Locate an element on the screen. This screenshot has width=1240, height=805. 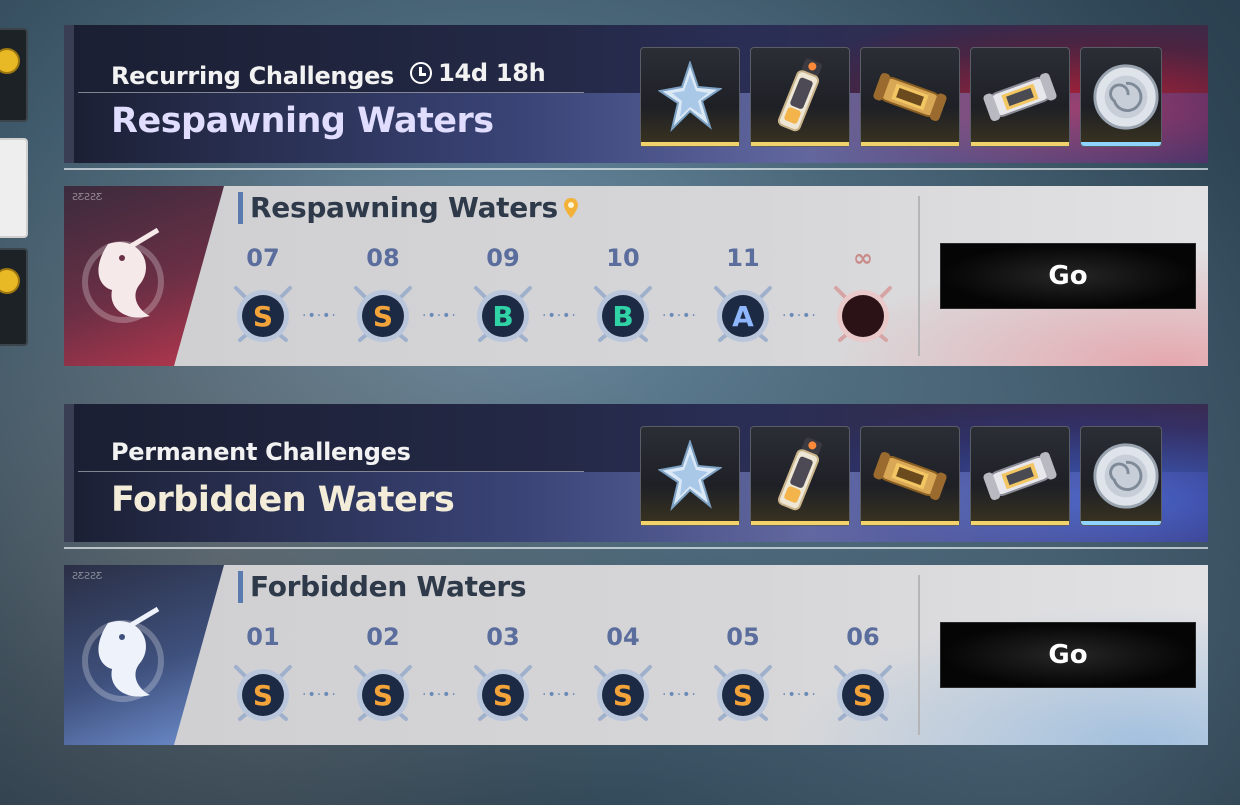
stage-item: 03 S ·•·•· is located at coordinates (530, 683).